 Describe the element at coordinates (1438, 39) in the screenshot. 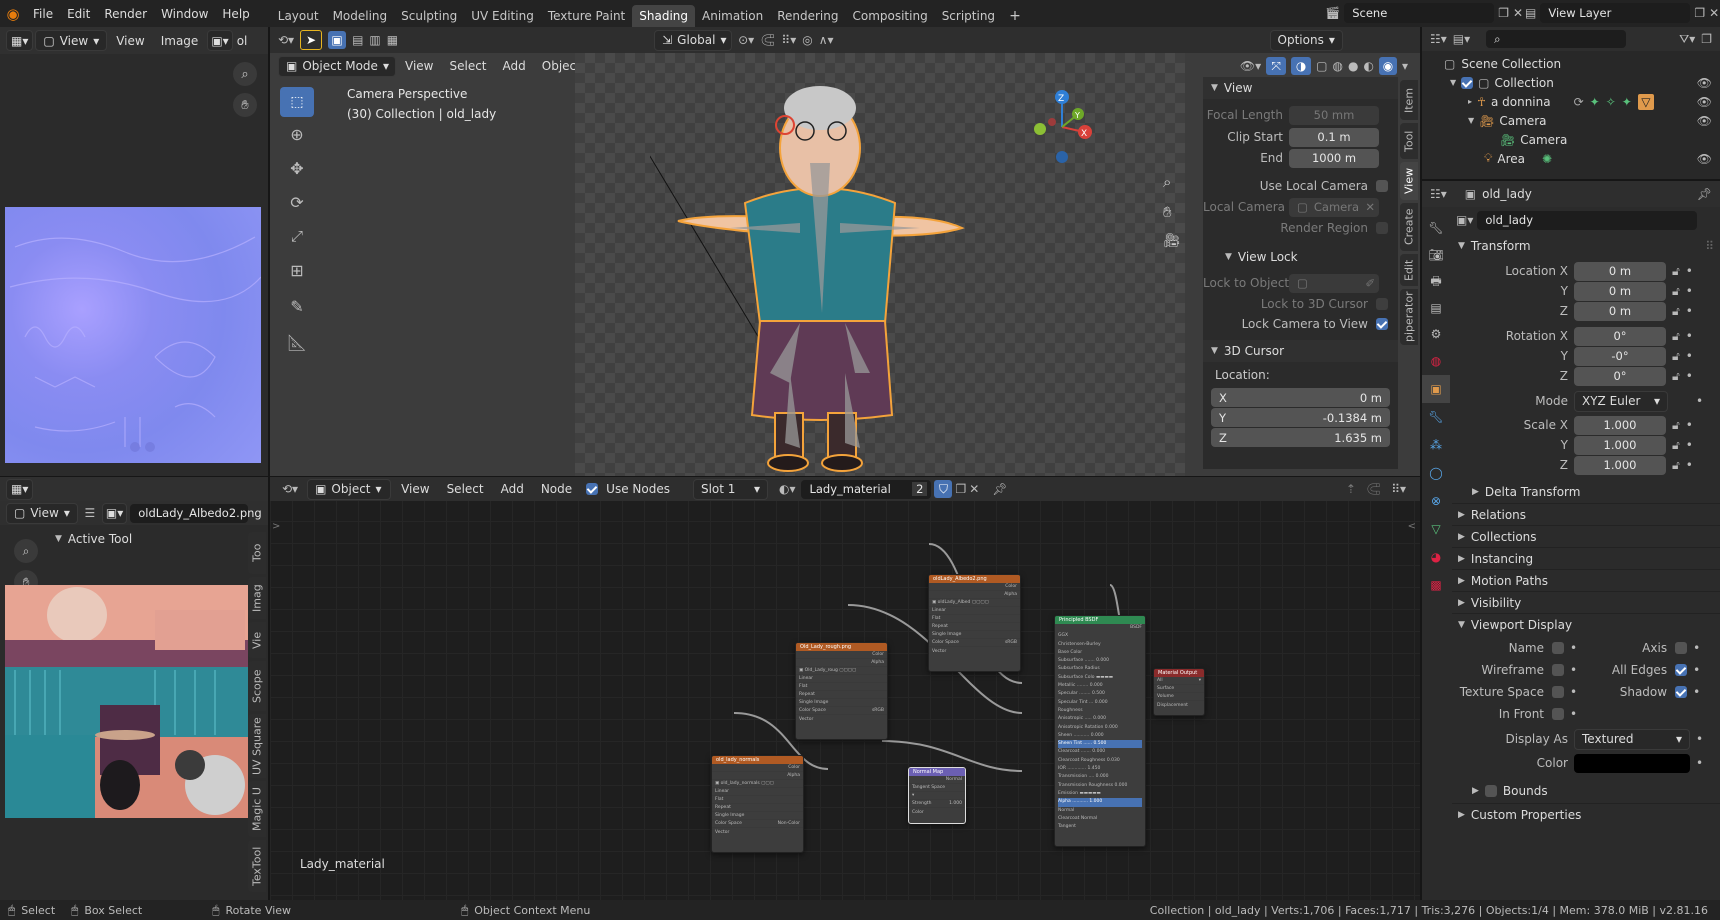

I see `outliner-type-icon: ☷▾` at that location.